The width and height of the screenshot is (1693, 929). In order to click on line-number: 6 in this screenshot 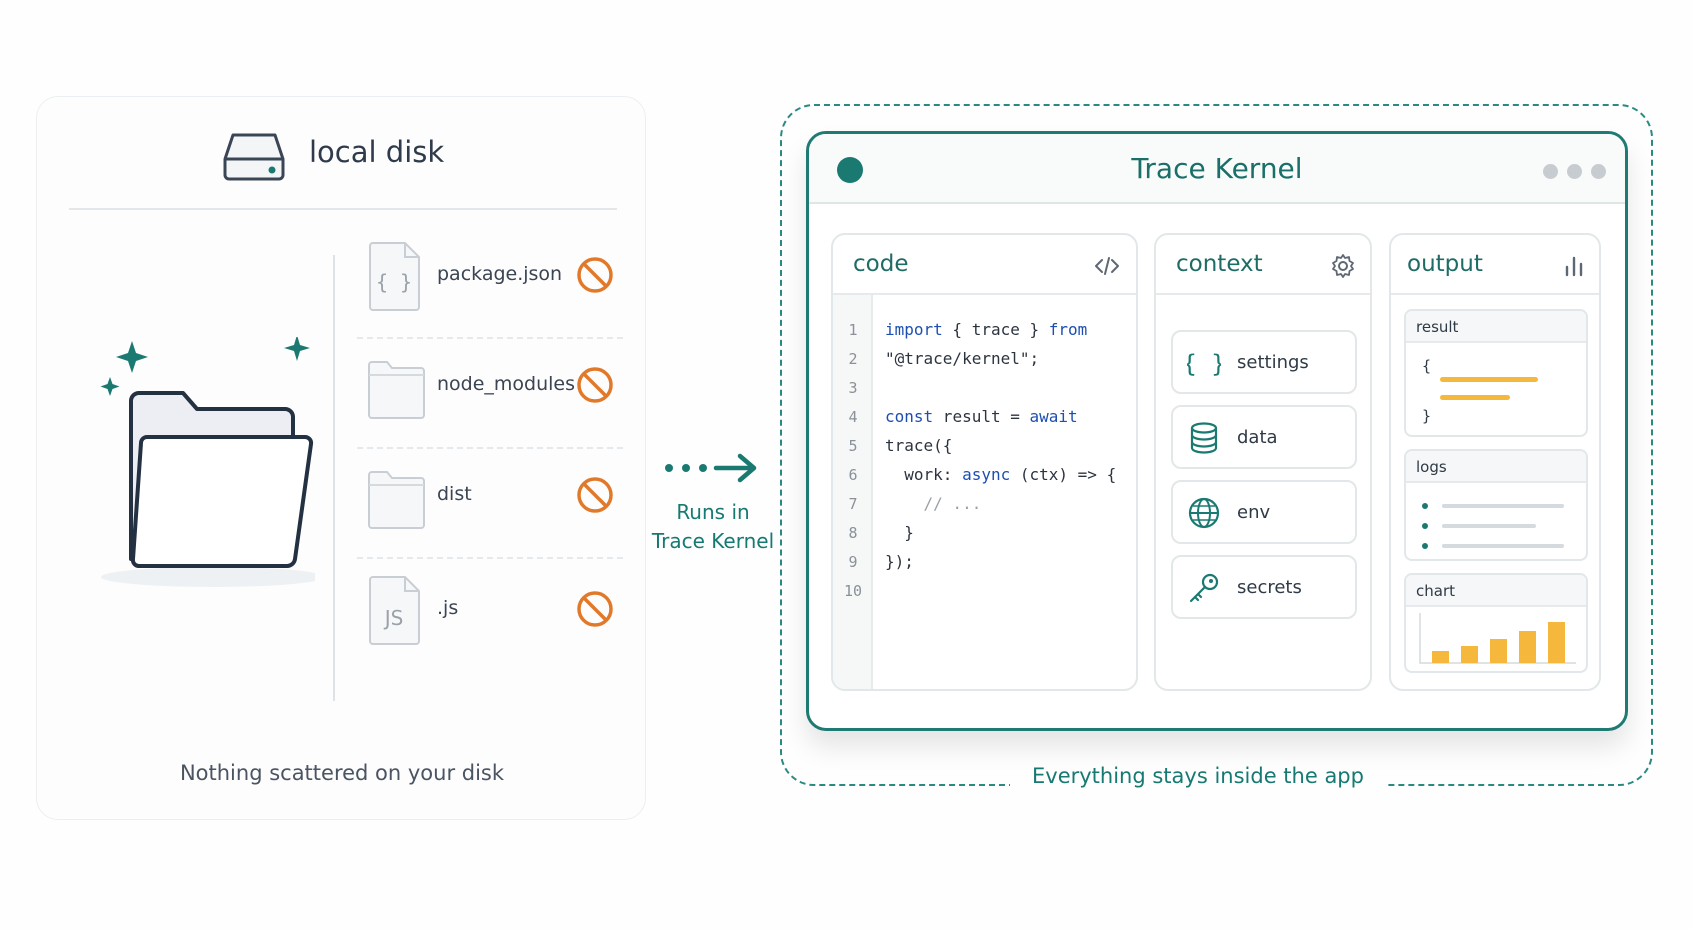, I will do `click(853, 475)`.